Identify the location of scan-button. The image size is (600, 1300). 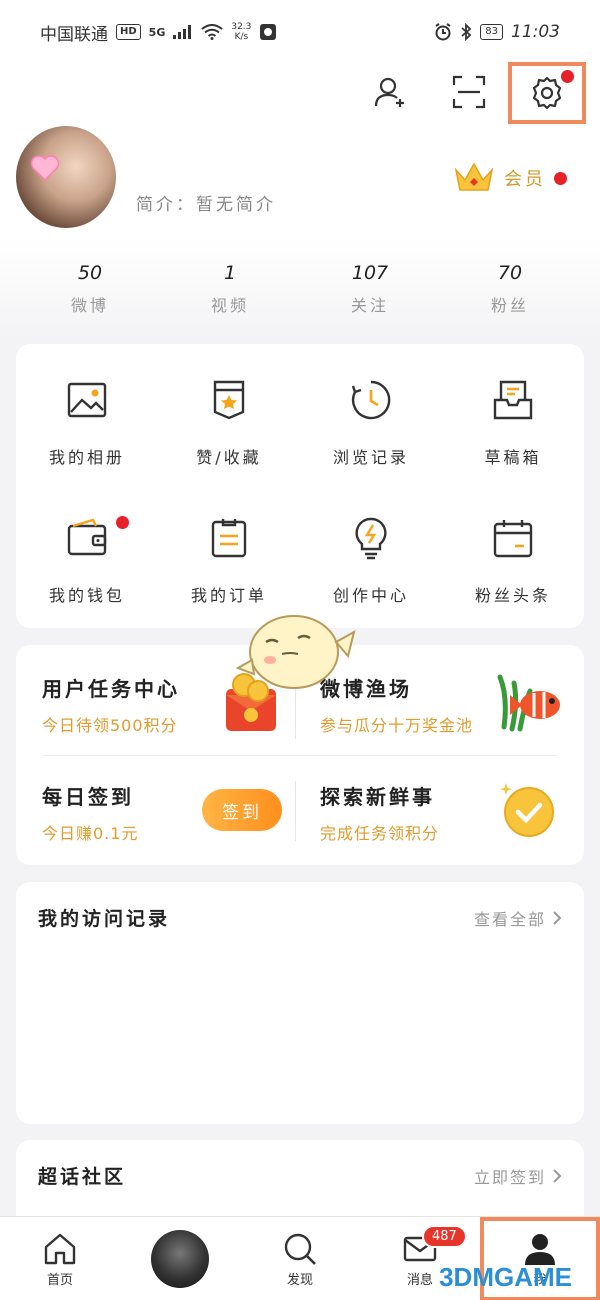
(469, 92).